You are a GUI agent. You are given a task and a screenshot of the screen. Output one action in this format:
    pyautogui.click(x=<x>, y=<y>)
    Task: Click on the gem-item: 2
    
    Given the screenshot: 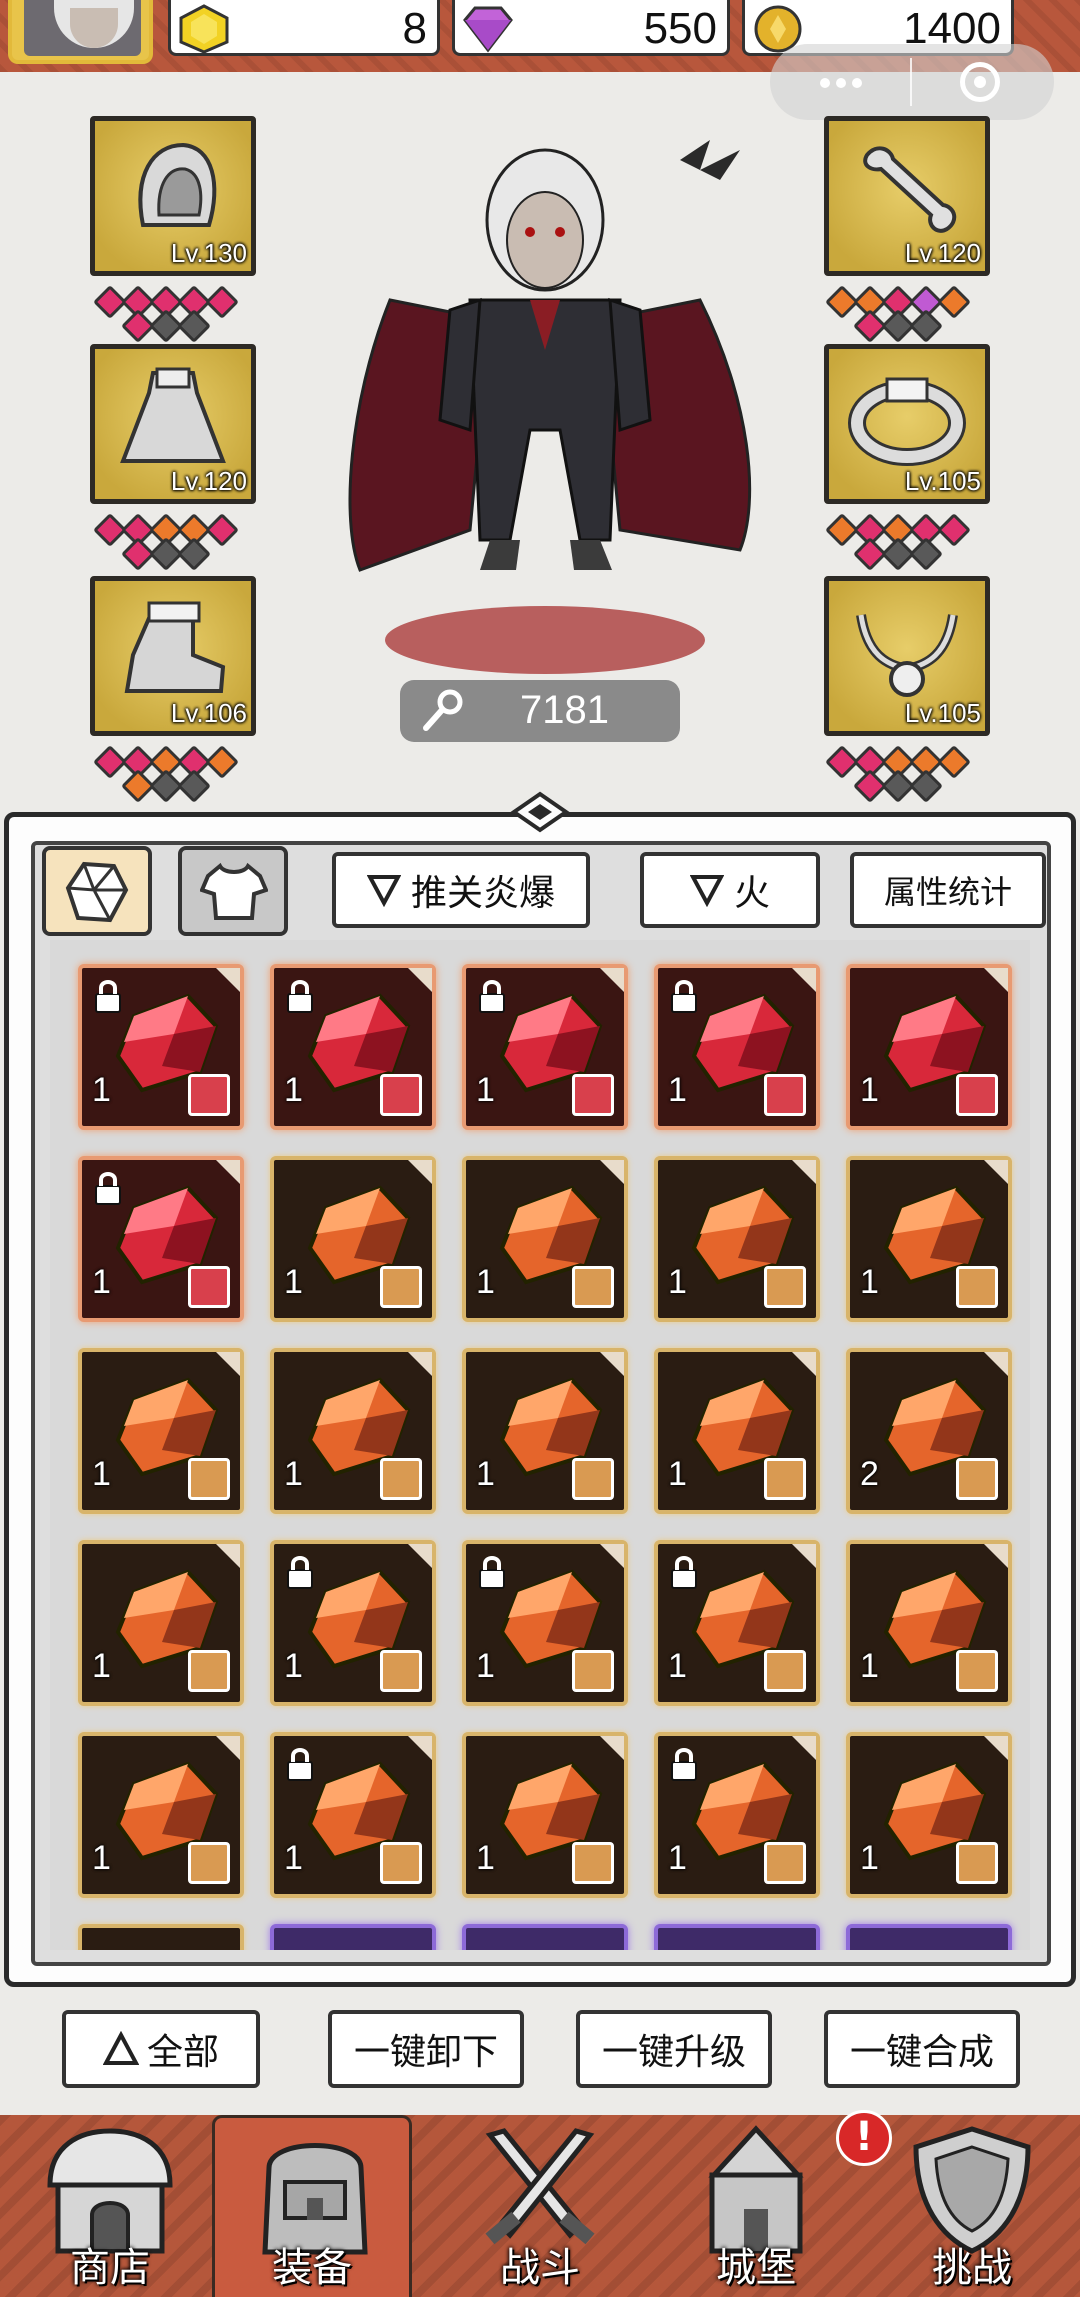 What is the action you would take?
    pyautogui.click(x=929, y=1431)
    